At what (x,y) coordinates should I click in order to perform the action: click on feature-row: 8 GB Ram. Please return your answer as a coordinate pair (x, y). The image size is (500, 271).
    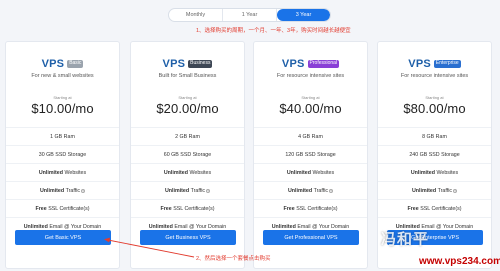
    Looking at the image, I should click on (434, 136).